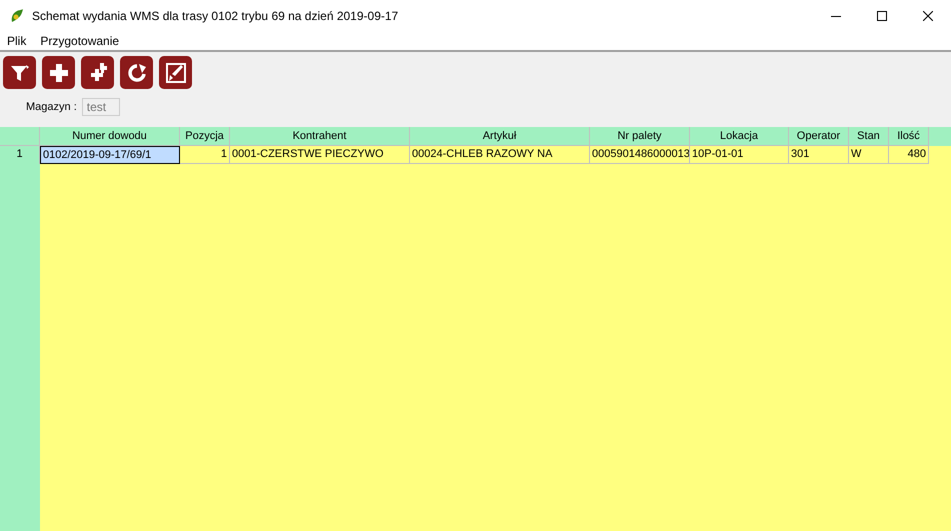 Image resolution: width=951 pixels, height=531 pixels. I want to click on window-title: Schemat wydania WMS dla trasy 0102 trybu 69 na dzień 2019-09-17, so click(215, 16).